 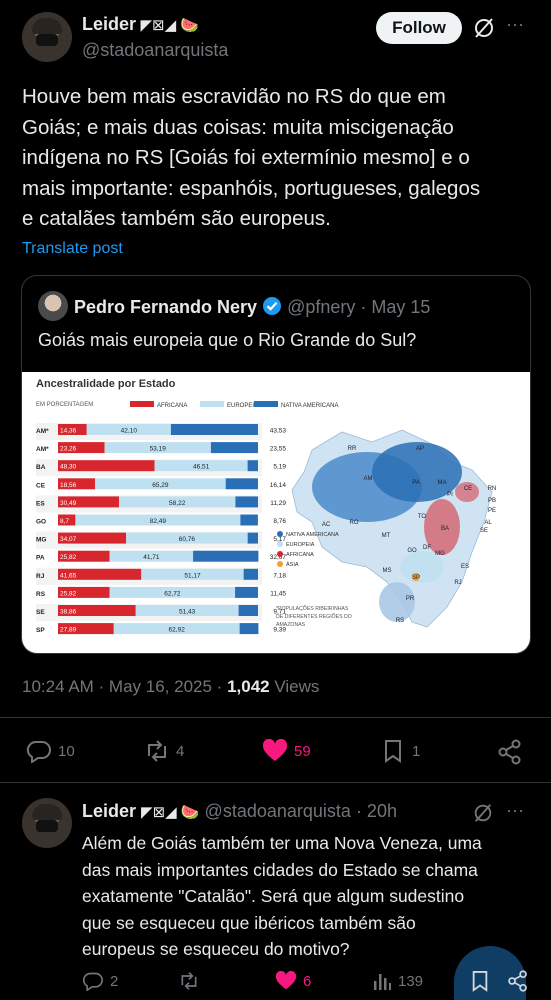 What do you see at coordinates (294, 686) in the screenshot?
I see `views-label: Views` at bounding box center [294, 686].